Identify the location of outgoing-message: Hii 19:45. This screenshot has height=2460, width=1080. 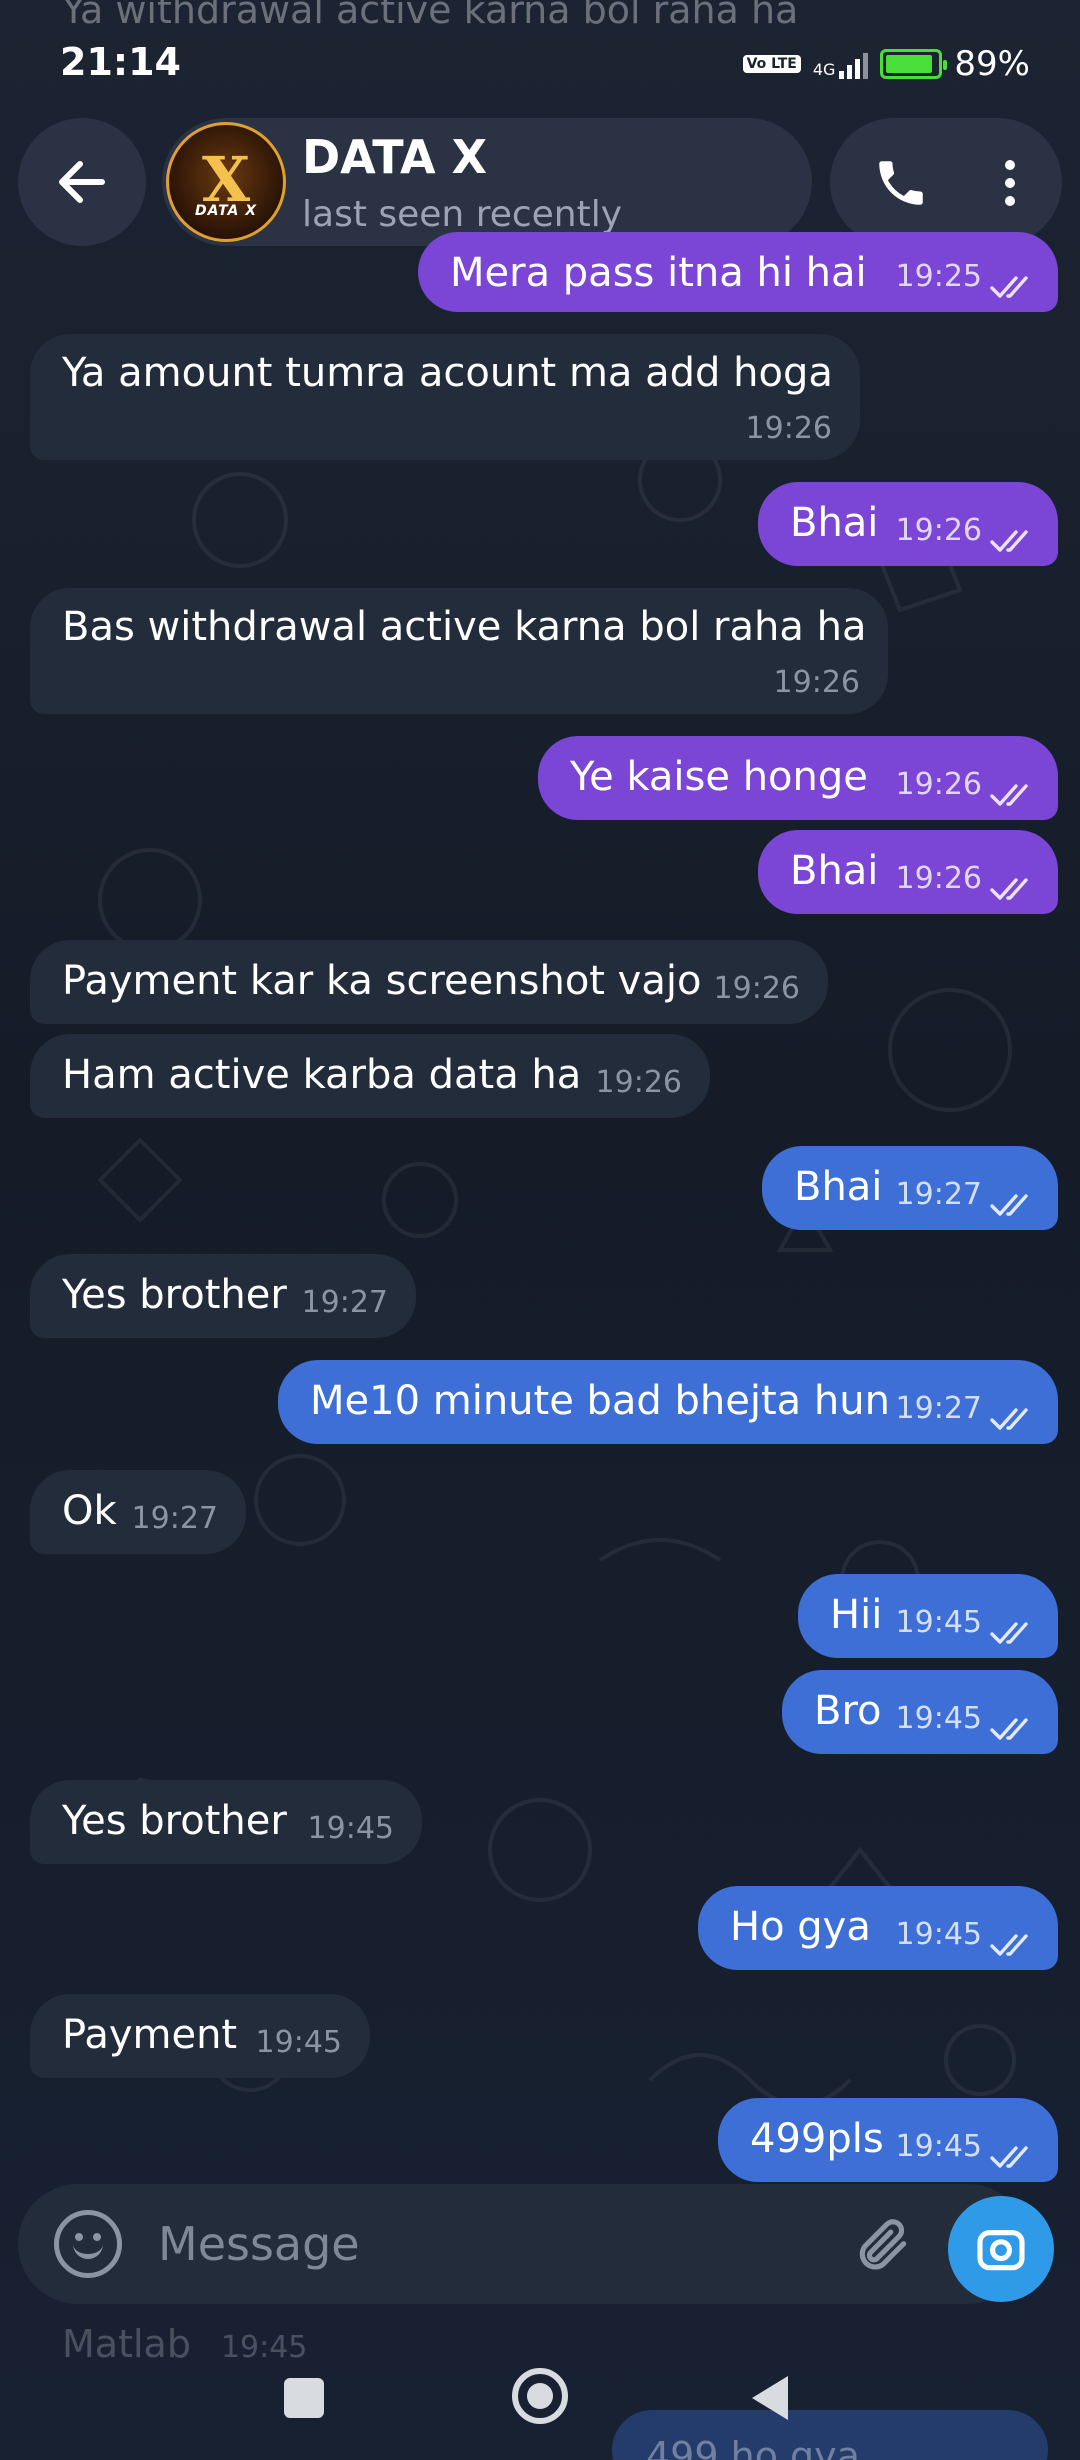
(928, 1616).